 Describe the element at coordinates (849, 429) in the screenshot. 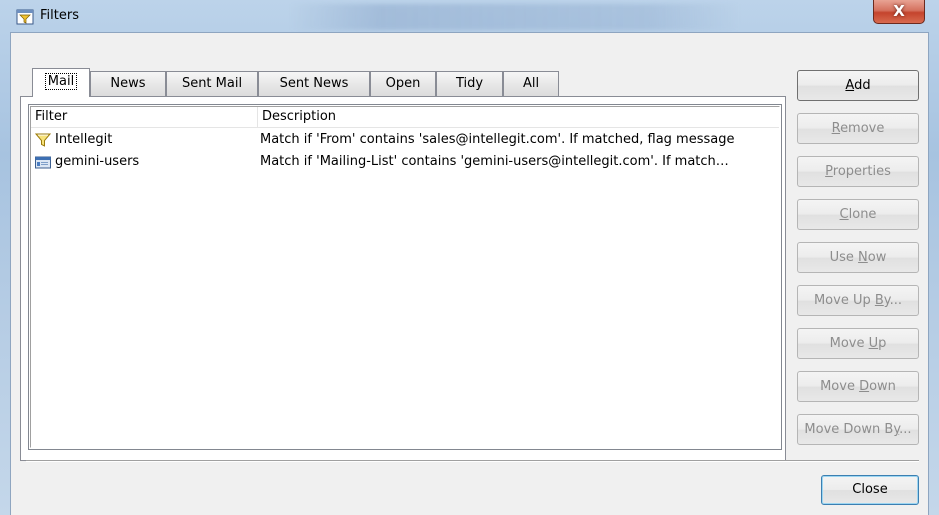

I see `move-down-by-label: Move Down B` at that location.